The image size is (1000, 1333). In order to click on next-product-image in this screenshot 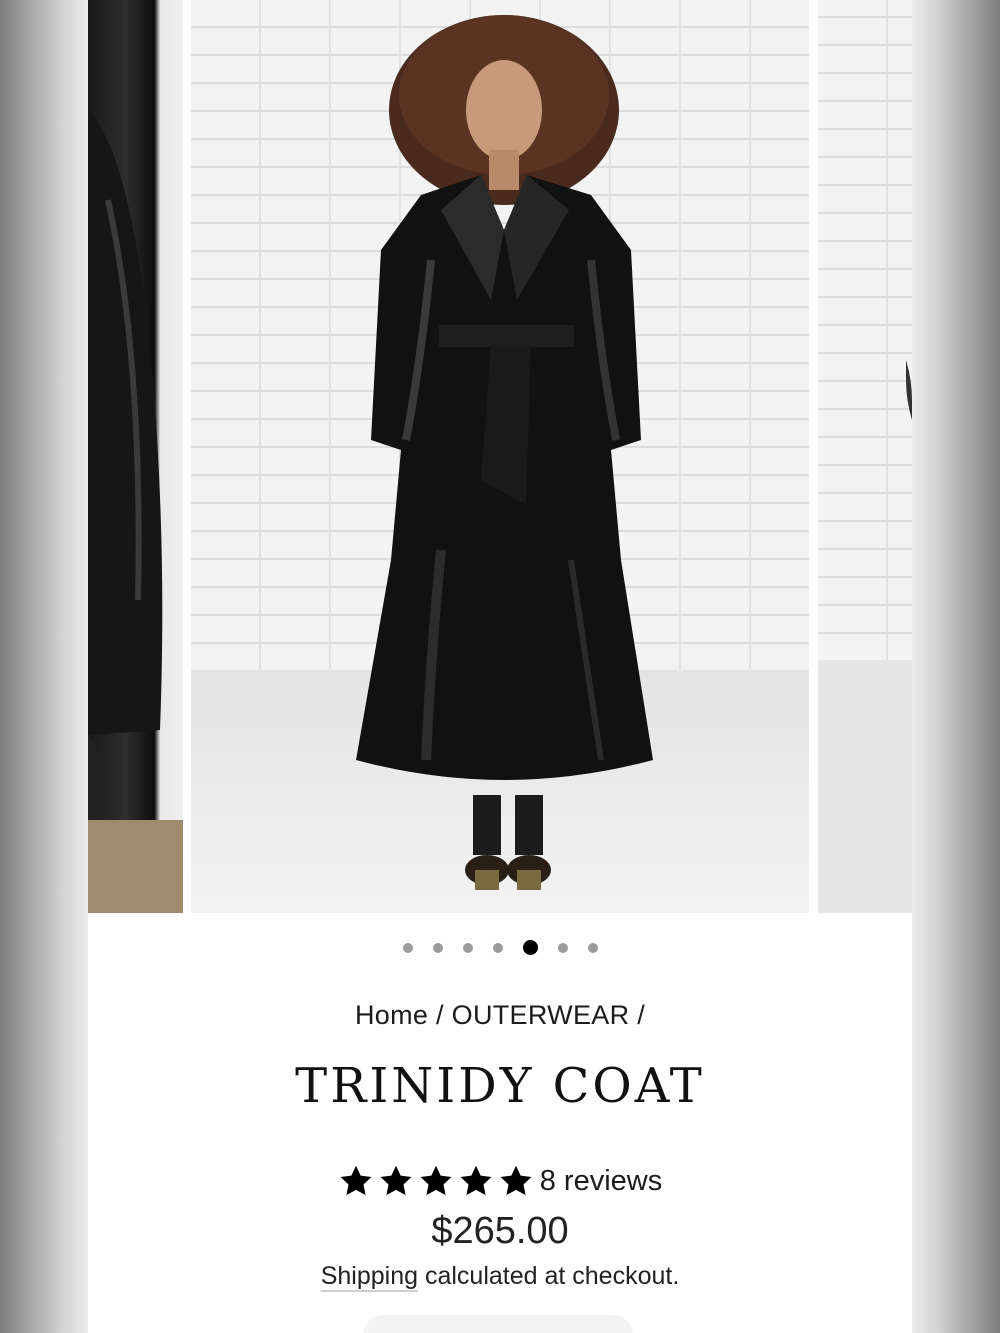, I will do `click(865, 636)`.